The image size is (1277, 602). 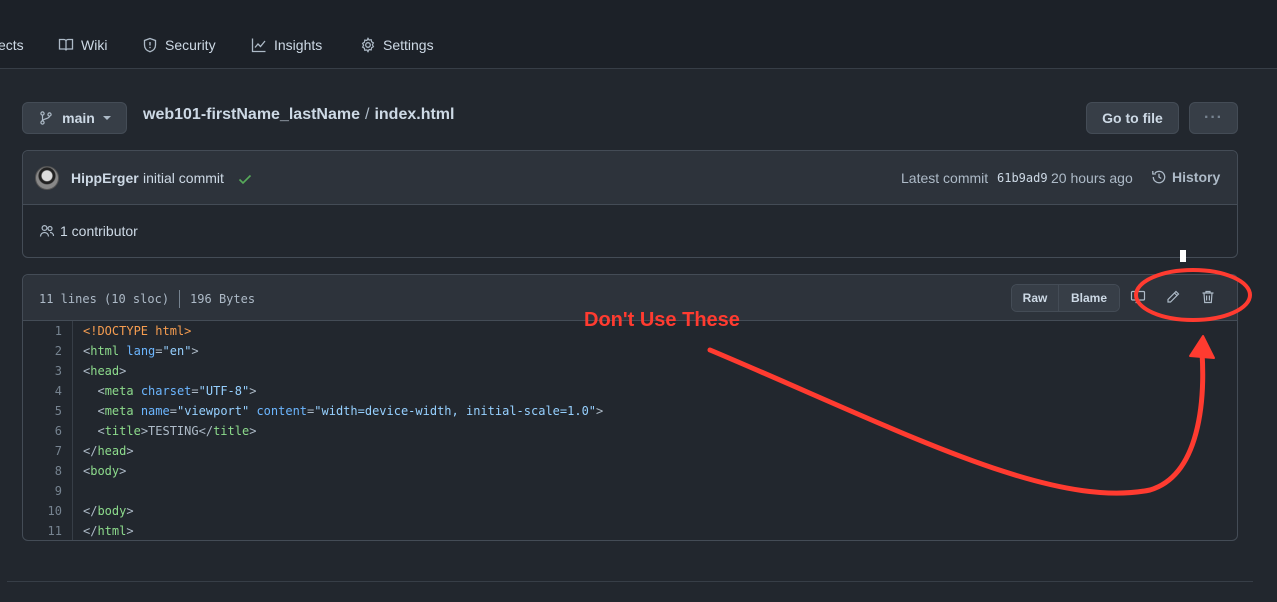 What do you see at coordinates (48, 451) in the screenshot?
I see `line-number: 7` at bounding box center [48, 451].